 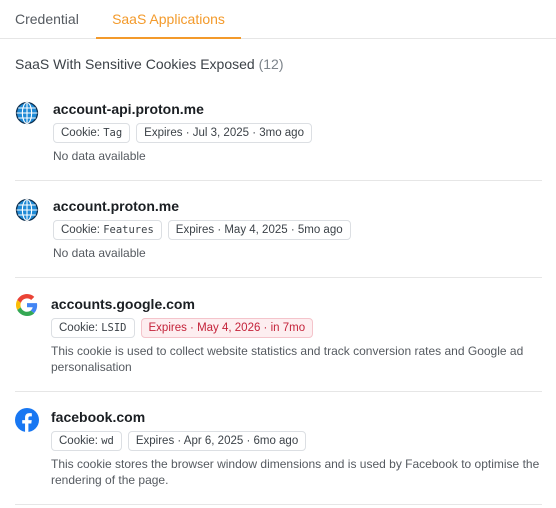 I want to click on tab-saas-applications: SaaS Applications, so click(x=168, y=19).